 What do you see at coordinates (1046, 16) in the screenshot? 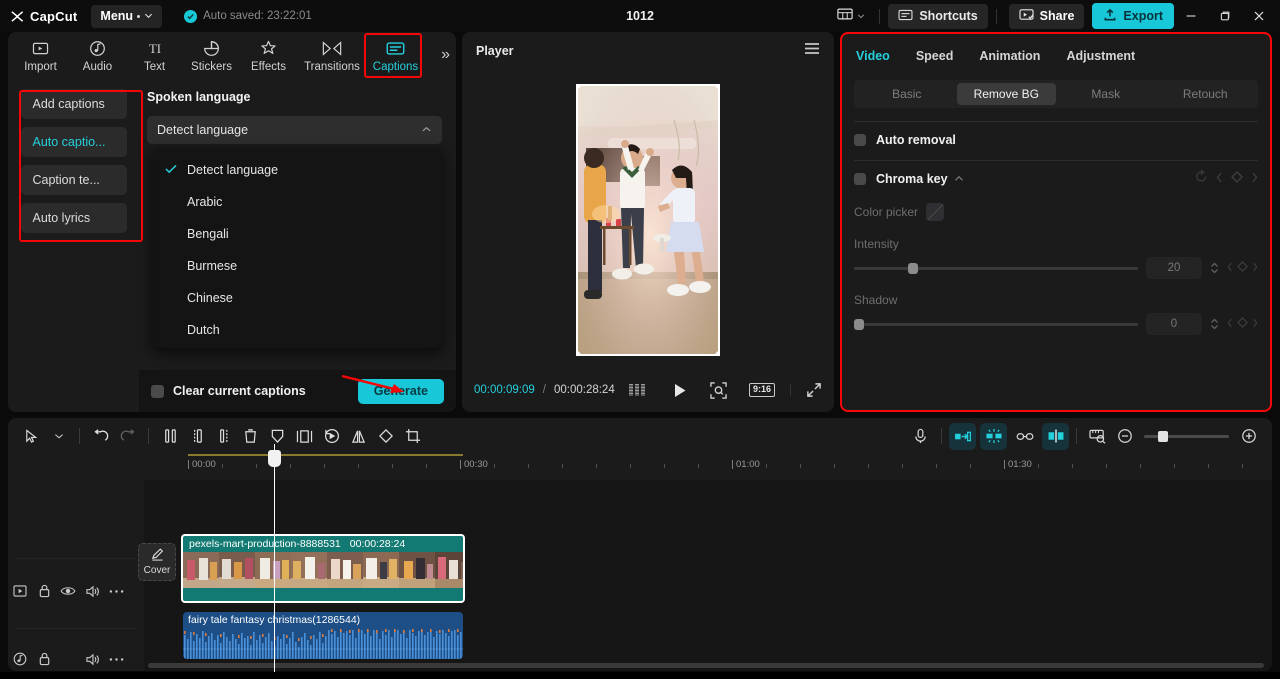
I see `share-button: Share` at bounding box center [1046, 16].